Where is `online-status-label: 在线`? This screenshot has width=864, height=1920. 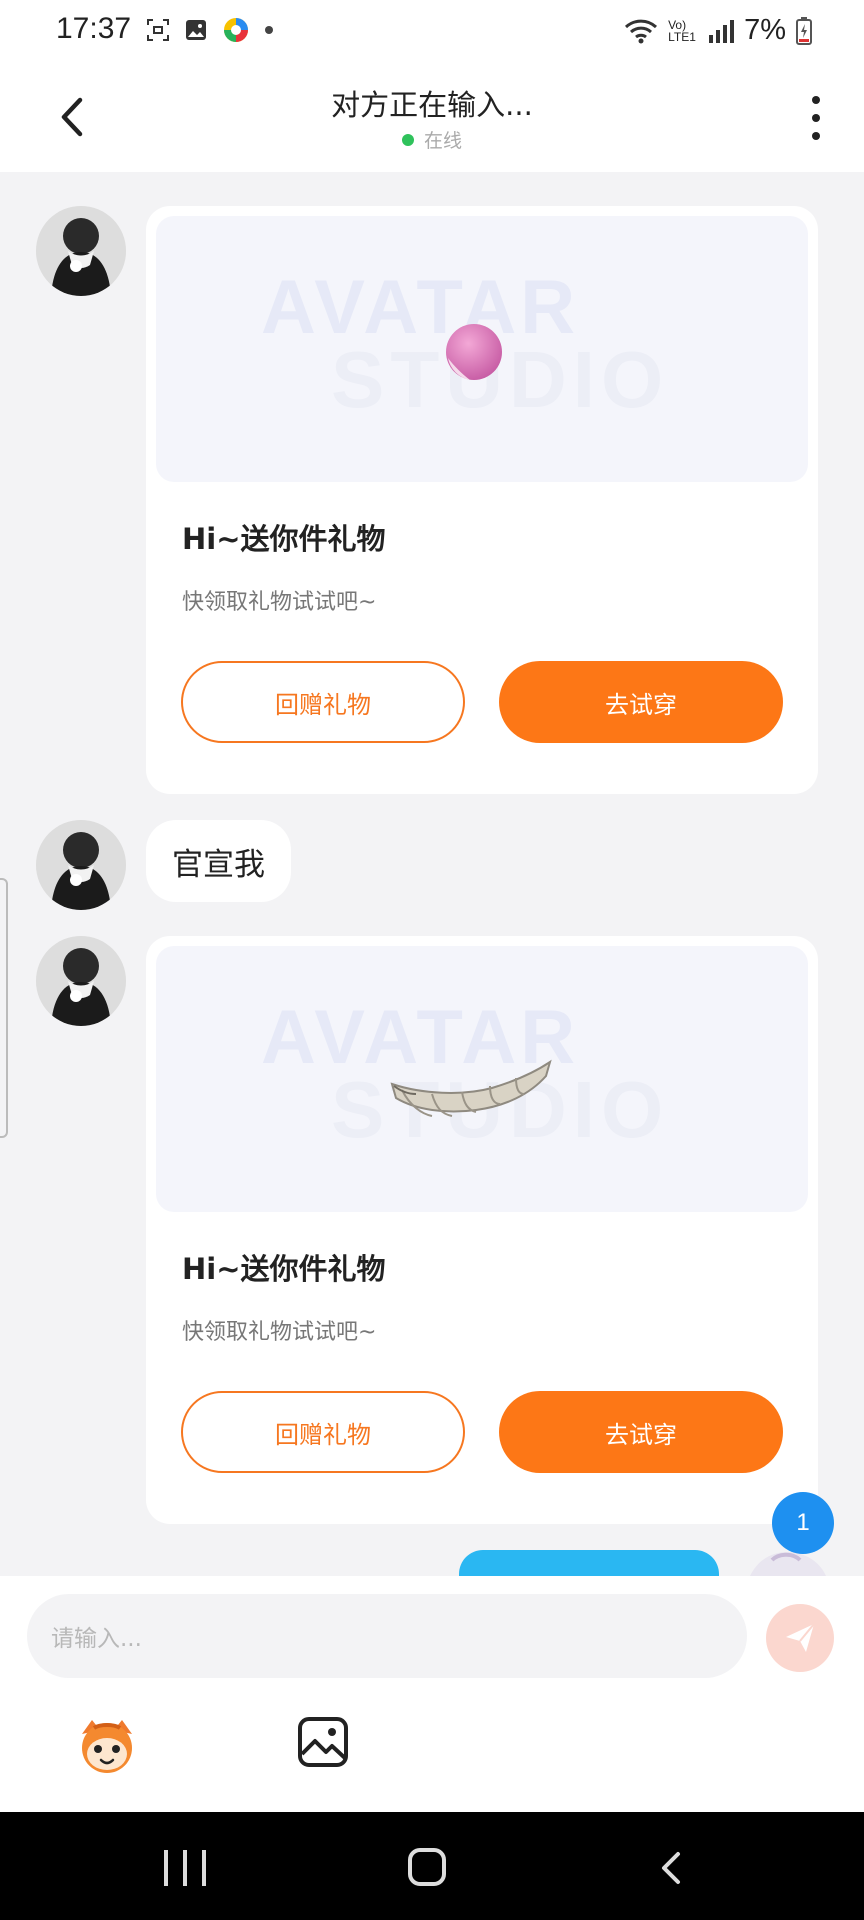 online-status-label: 在线 is located at coordinates (442, 141).